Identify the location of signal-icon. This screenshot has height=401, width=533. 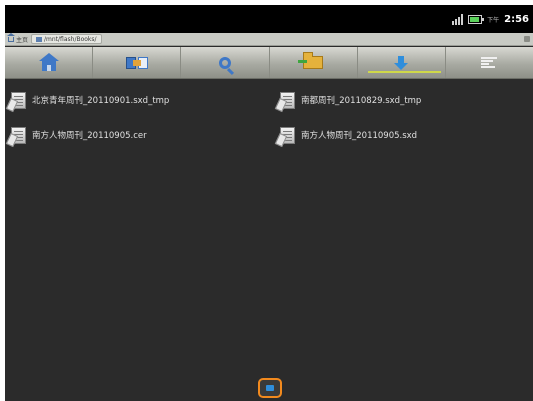
(458, 19).